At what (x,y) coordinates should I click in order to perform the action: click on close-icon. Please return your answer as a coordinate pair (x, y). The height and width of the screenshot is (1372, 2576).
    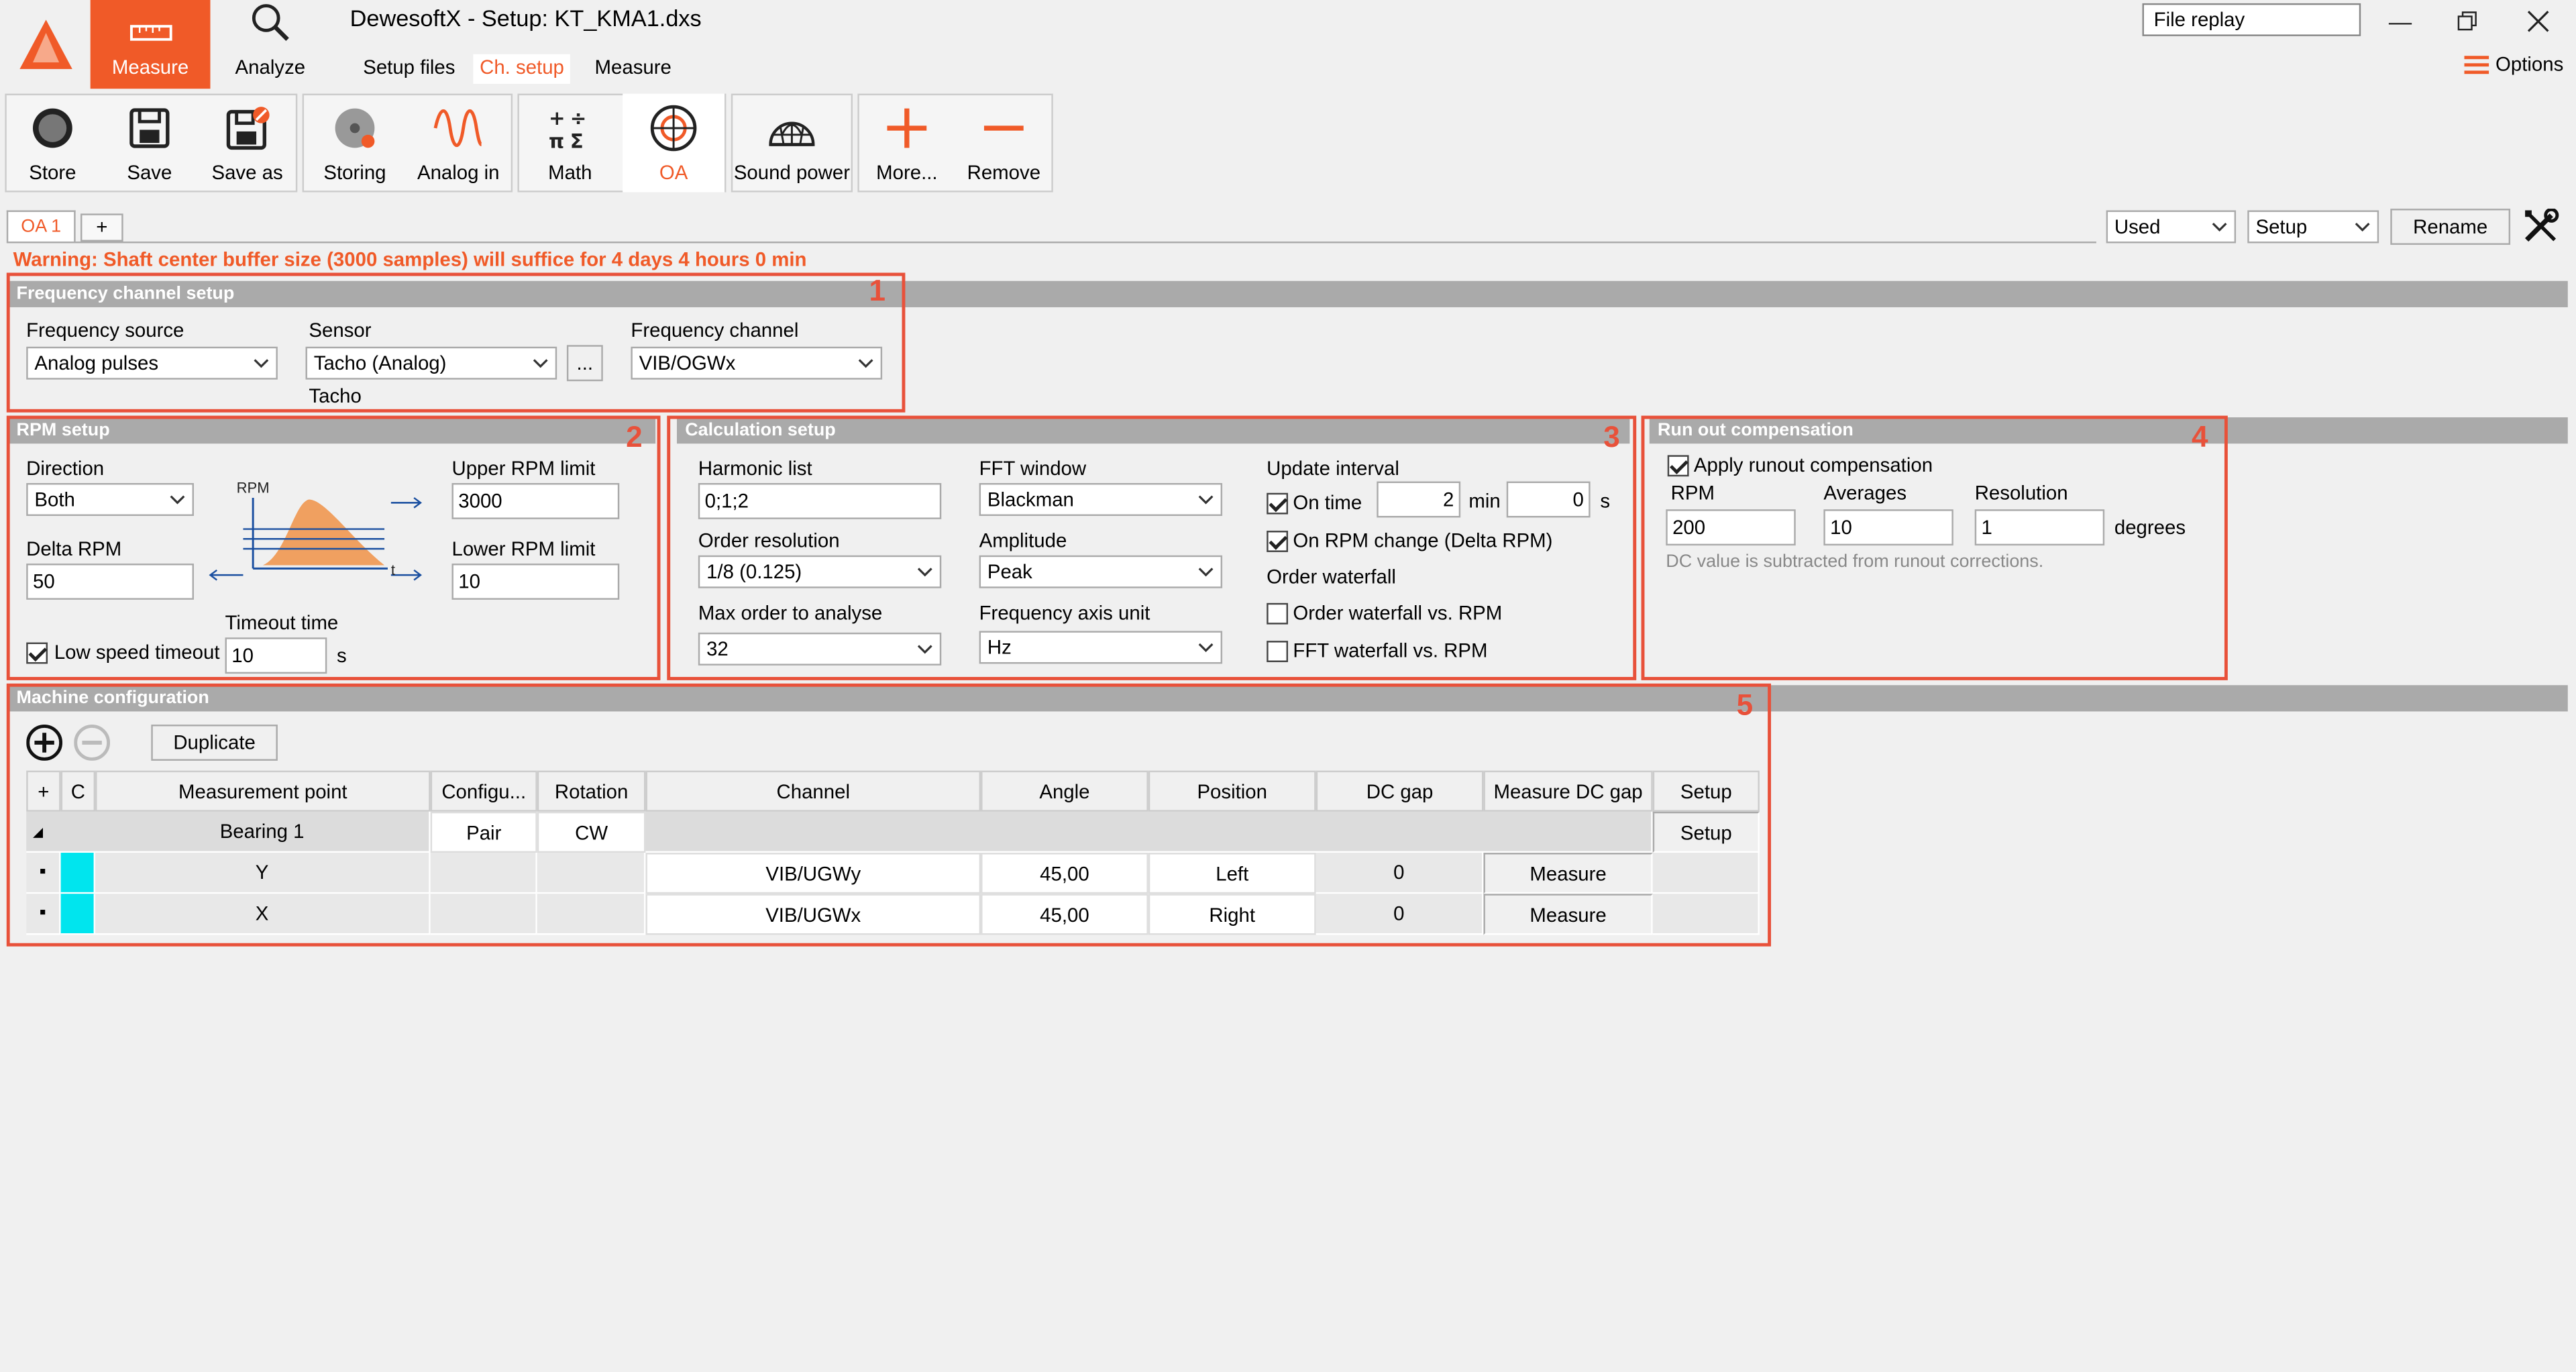
    Looking at the image, I should click on (2538, 21).